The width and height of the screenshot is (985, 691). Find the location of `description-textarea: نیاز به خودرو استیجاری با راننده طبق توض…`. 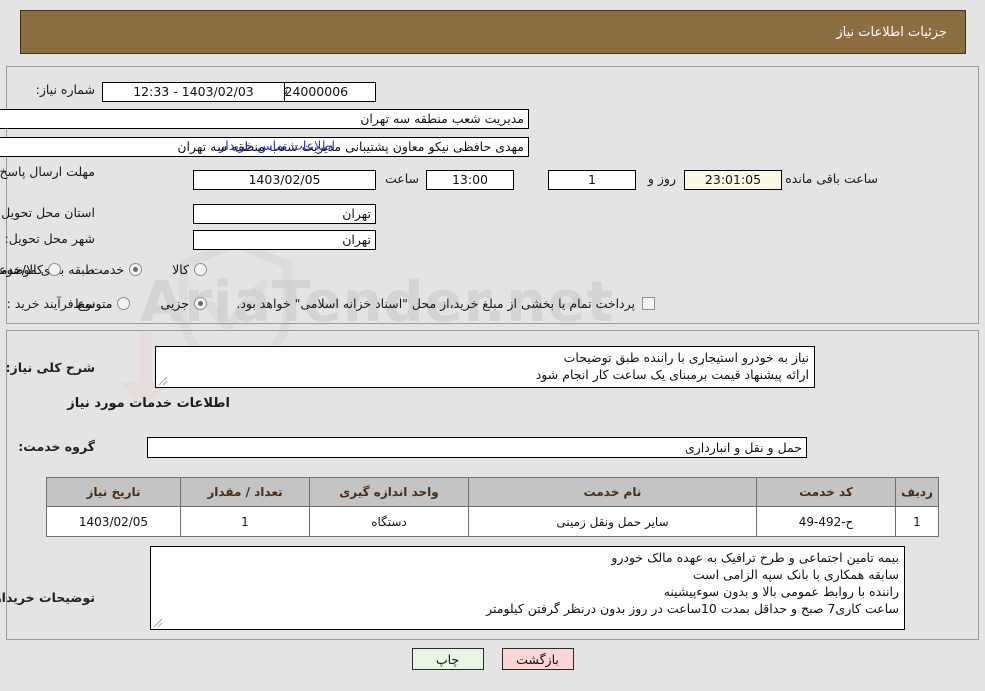

description-textarea: نیاز به خودرو استیجاری با راننده طبق توض… is located at coordinates (485, 367).